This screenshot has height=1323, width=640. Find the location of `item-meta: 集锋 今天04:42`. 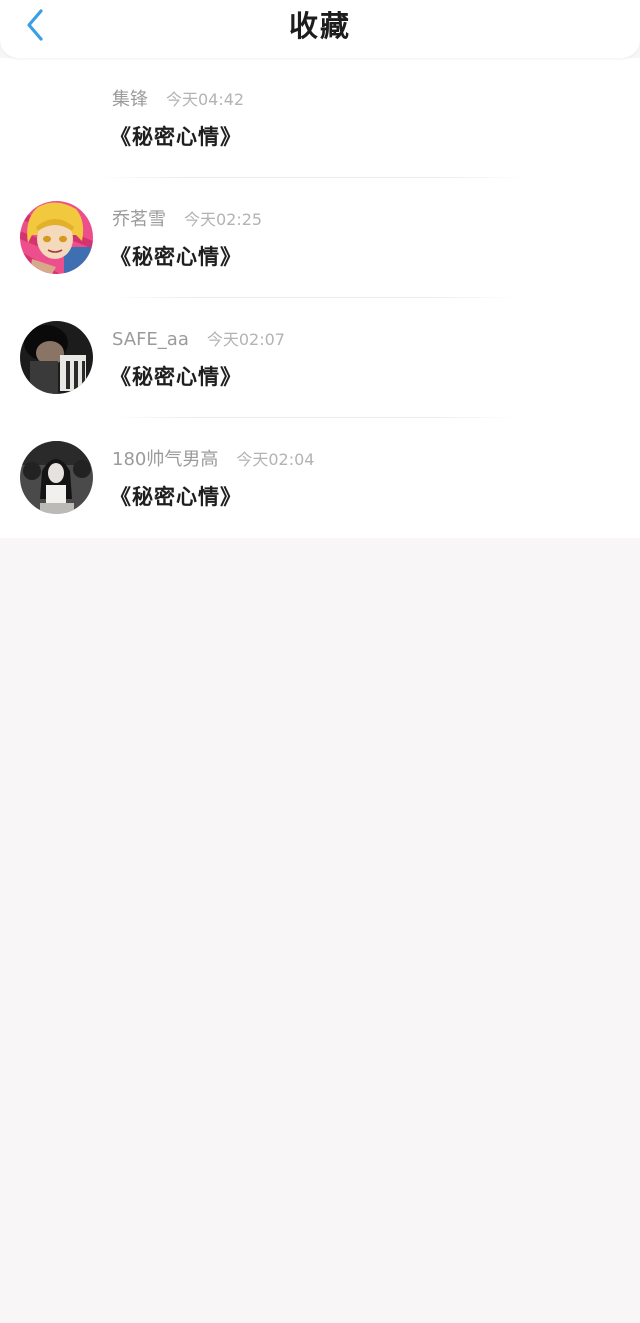

item-meta: 集锋 今天04:42 is located at coordinates (178, 100).